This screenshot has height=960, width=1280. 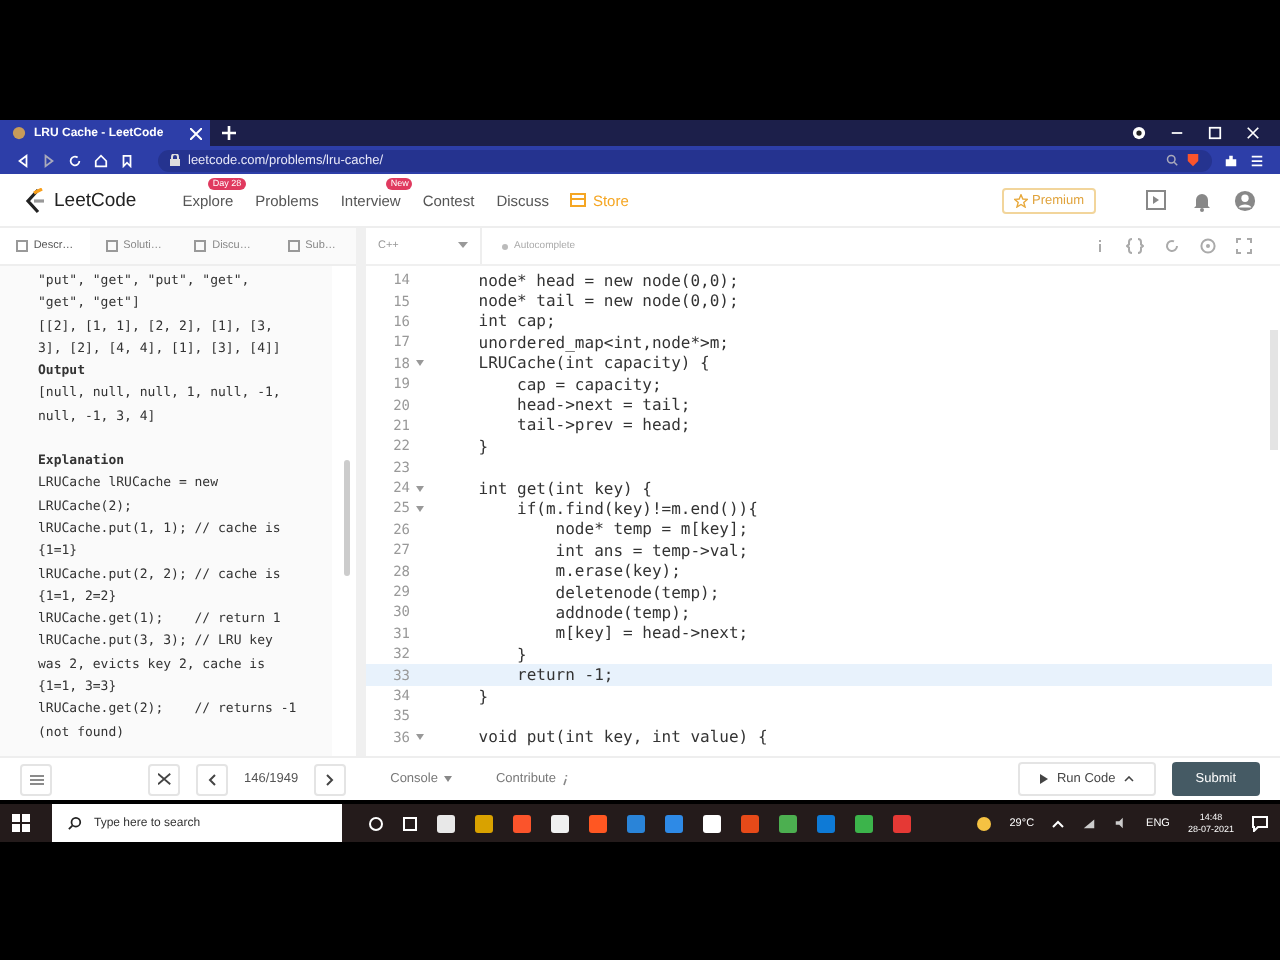 I want to click on code-line: cap = capacity;, so click(x=588, y=384).